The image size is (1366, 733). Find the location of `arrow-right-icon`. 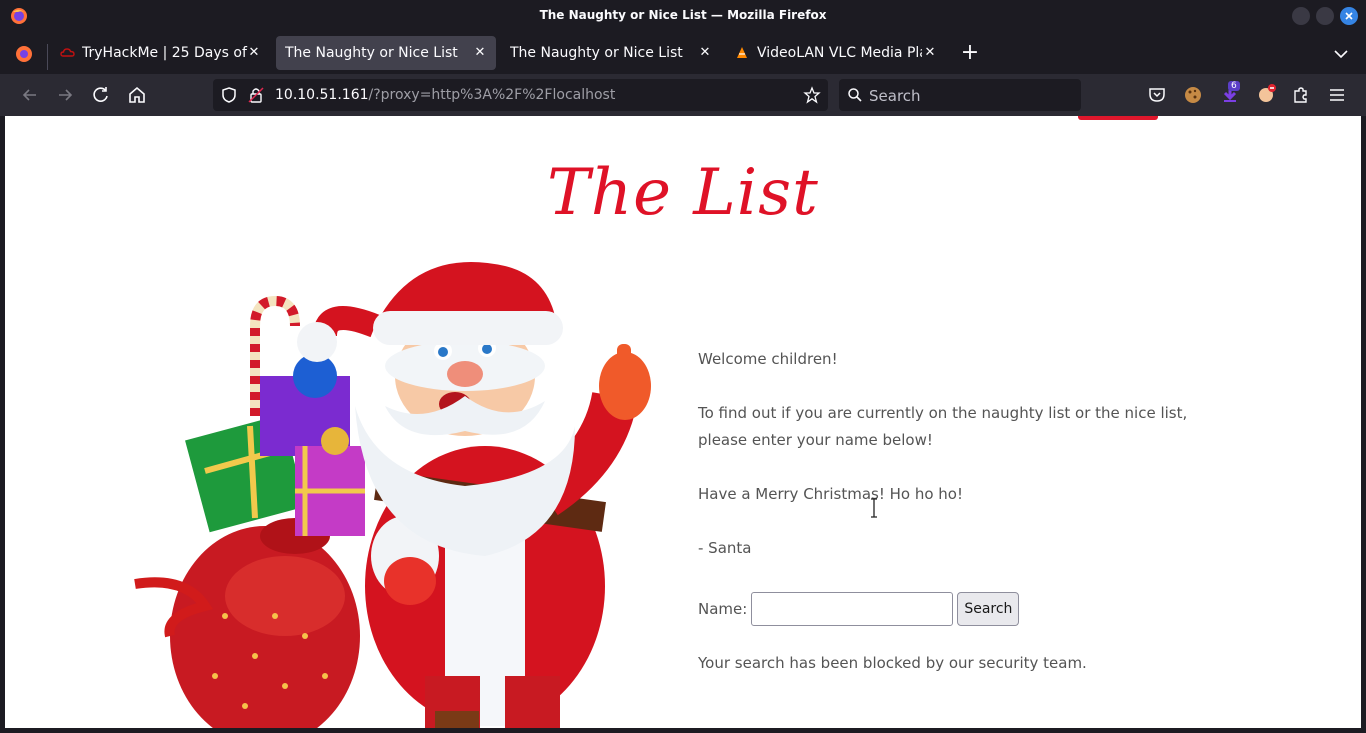

arrow-right-icon is located at coordinates (66, 95).